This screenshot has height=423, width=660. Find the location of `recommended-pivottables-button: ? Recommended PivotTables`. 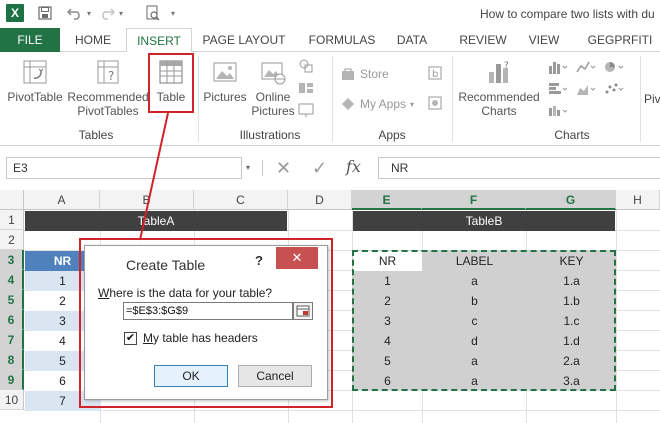

recommended-pivottables-button: ? Recommended PivotTables is located at coordinates (108, 88).